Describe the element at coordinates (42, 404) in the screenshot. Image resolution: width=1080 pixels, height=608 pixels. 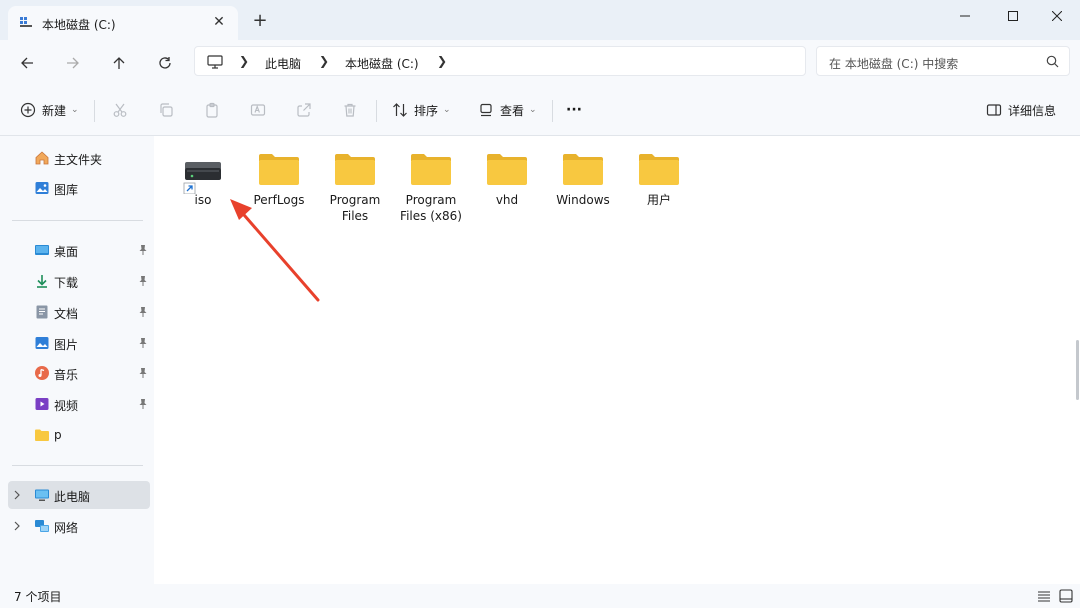
I see `video-icon` at that location.